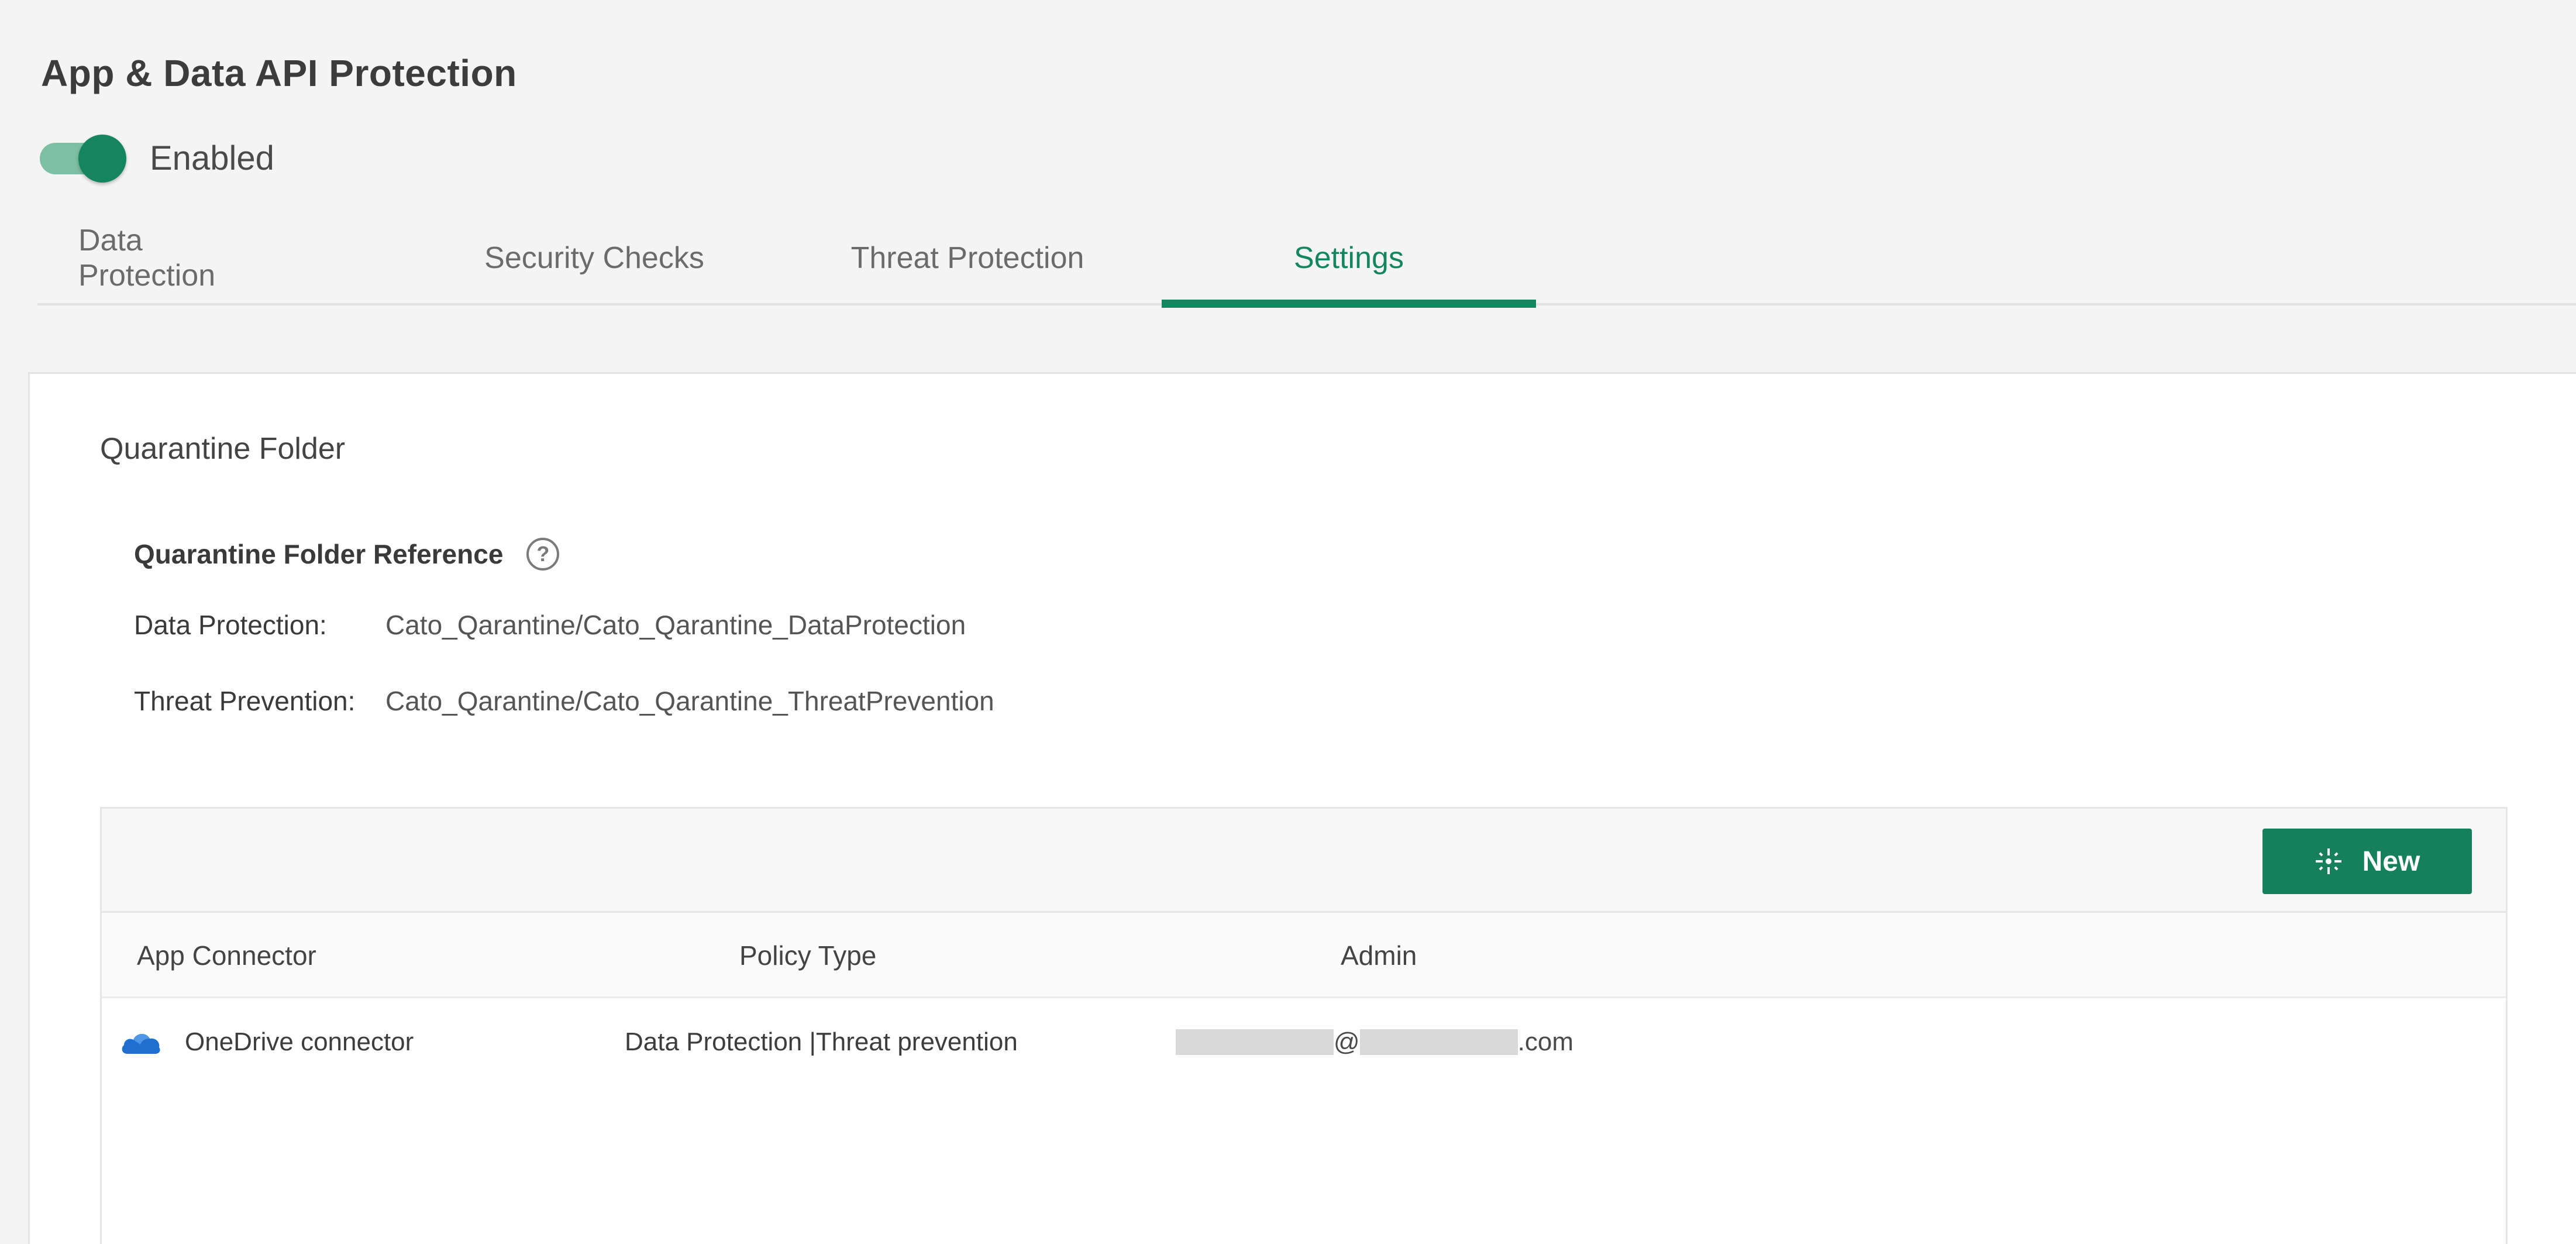 Image resolution: width=2576 pixels, height=1244 pixels. I want to click on quarantine-reference-title: Quarantine Folder Reference ?, so click(347, 554).